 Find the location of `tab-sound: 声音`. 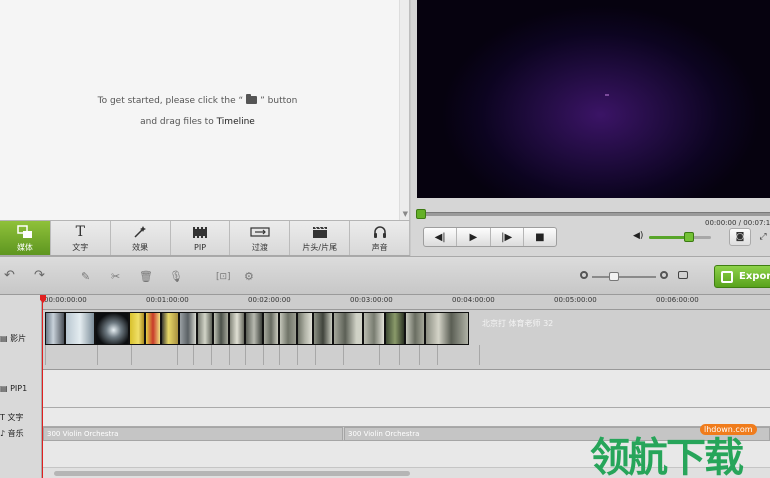

tab-sound: 声音 is located at coordinates (380, 238).